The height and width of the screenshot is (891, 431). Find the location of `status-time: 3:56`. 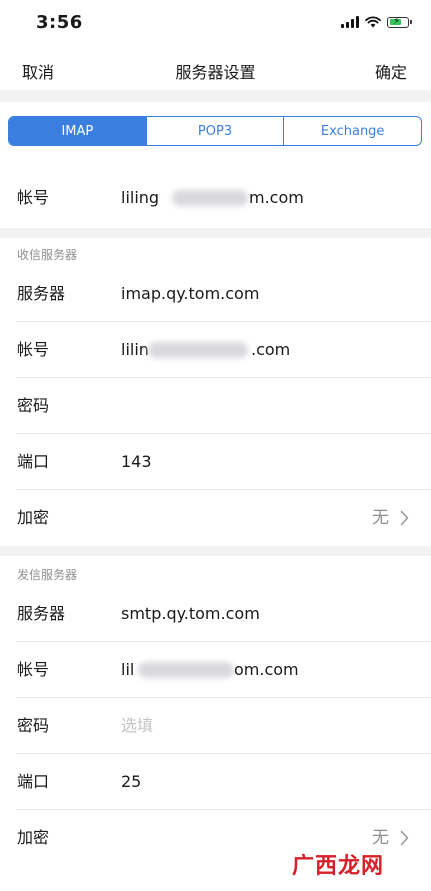

status-time: 3:56 is located at coordinates (59, 22).